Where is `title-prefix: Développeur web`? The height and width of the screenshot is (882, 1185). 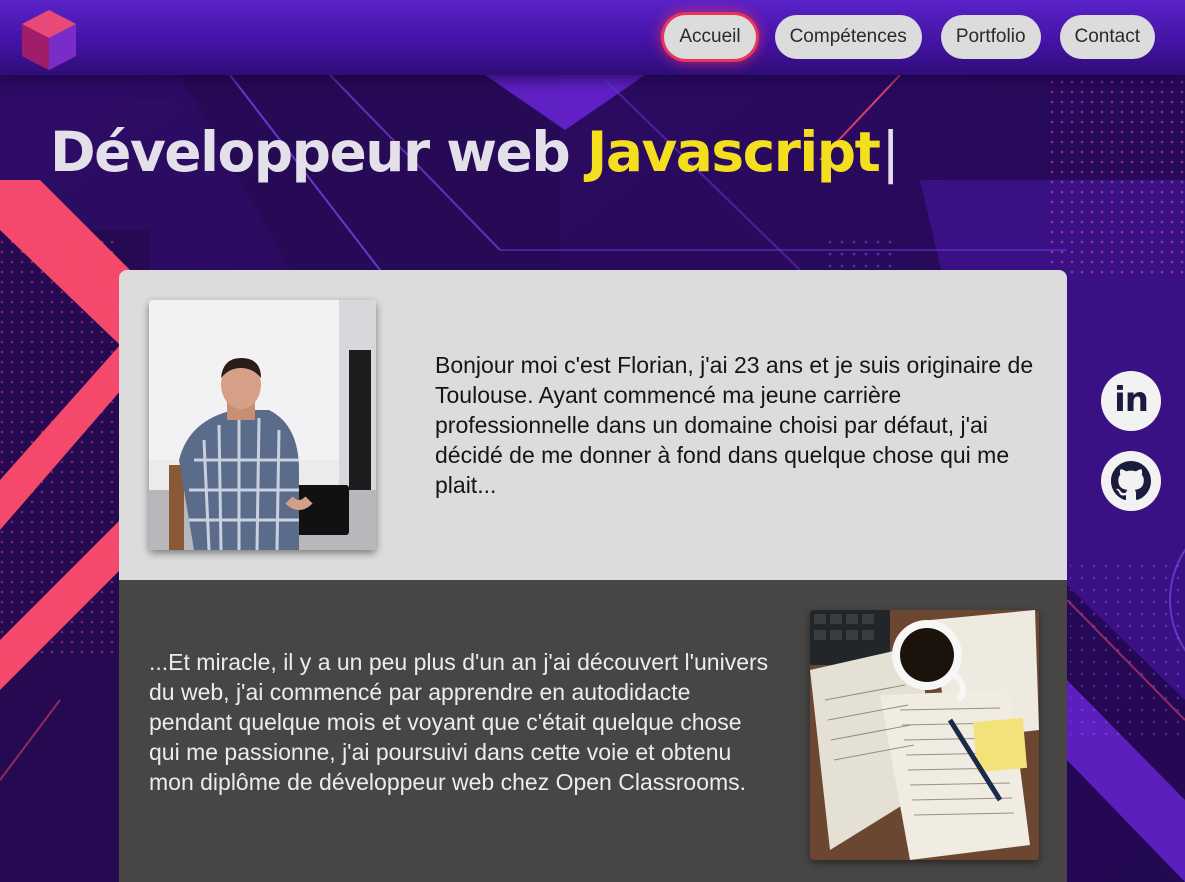 title-prefix: Développeur web is located at coordinates (318, 152).